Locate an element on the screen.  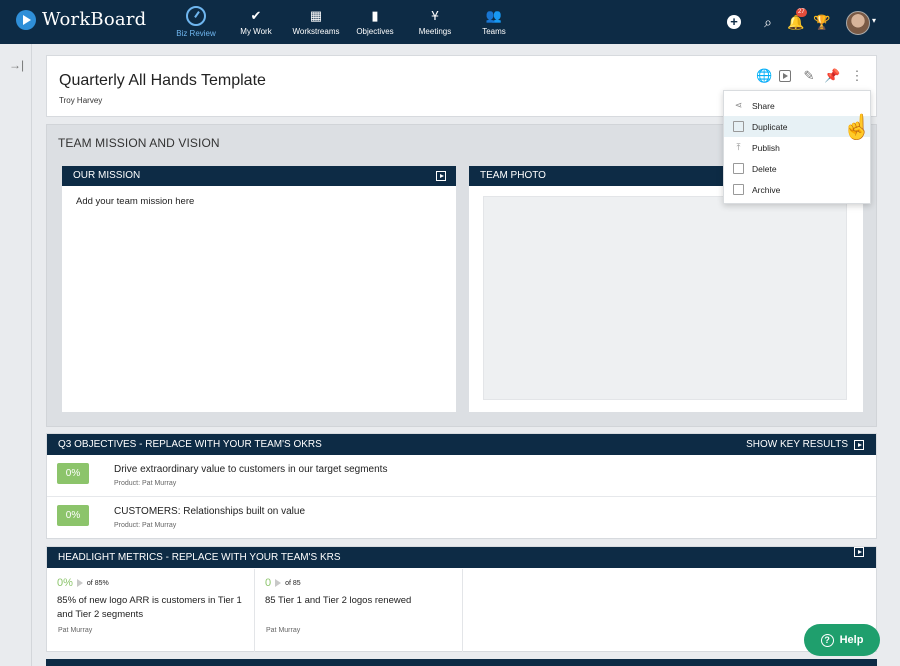
menu-item-label: Share is located at coordinates (763, 105).